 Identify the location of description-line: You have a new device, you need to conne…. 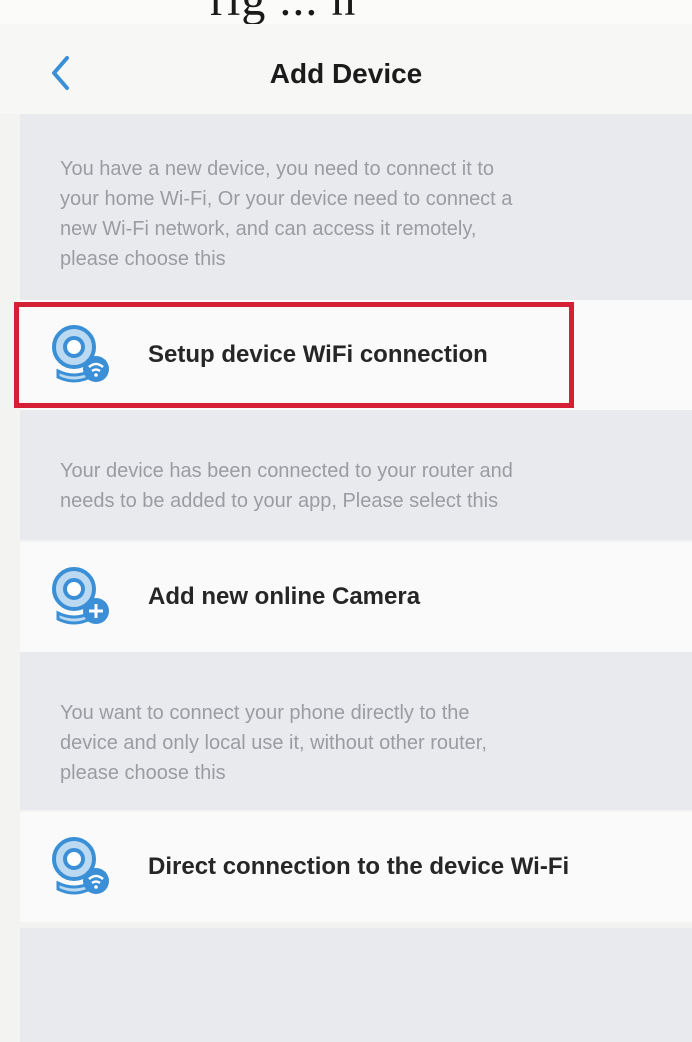
(277, 169).